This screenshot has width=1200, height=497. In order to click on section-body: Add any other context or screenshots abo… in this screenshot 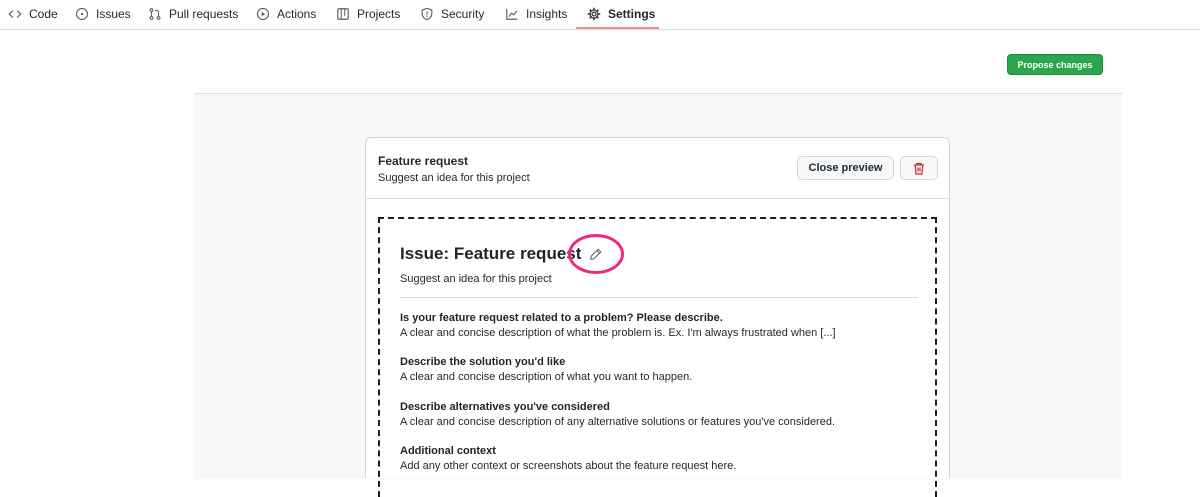, I will do `click(568, 466)`.